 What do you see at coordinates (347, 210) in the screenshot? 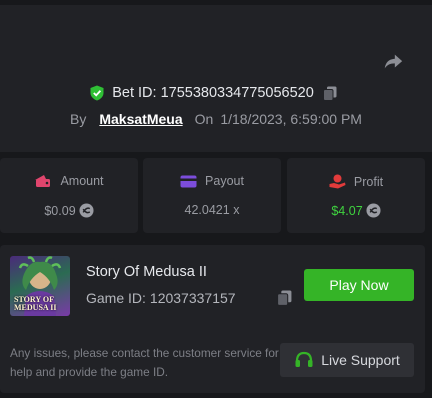
I see `profit-value: $4.07` at bounding box center [347, 210].